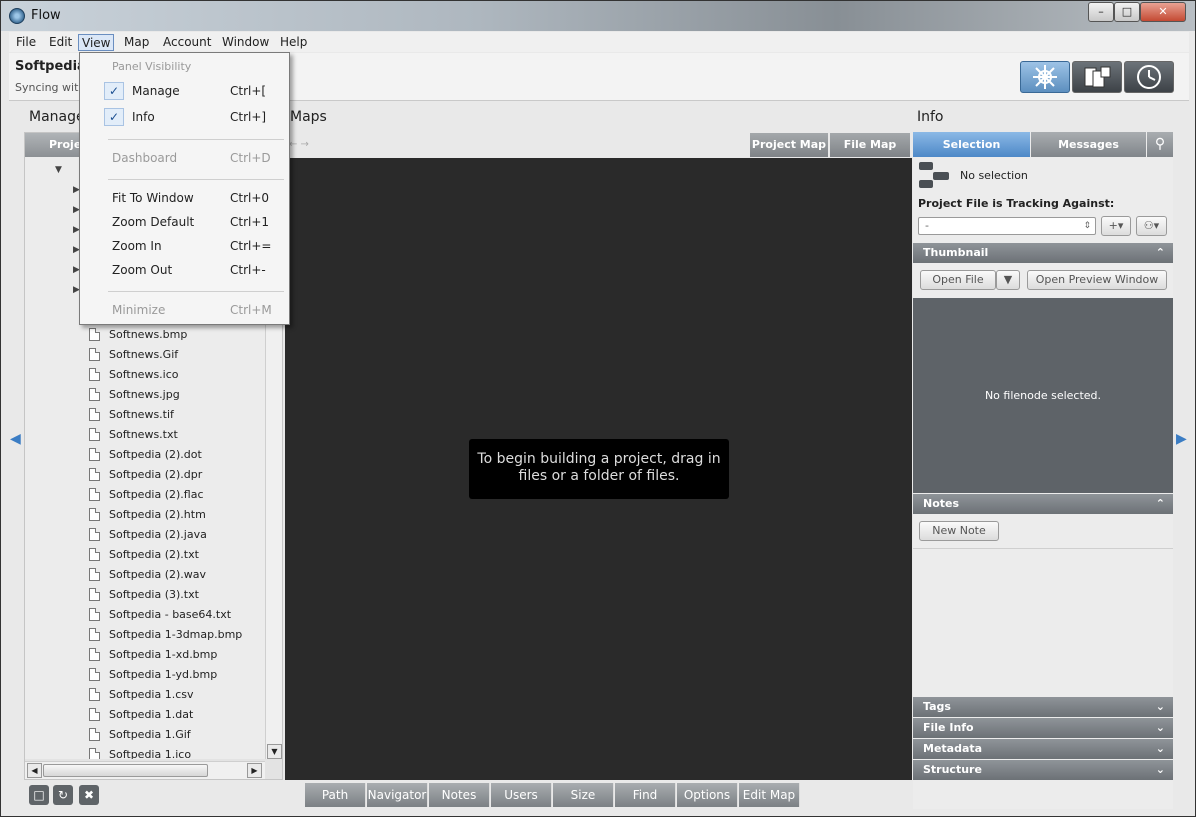  Describe the element at coordinates (184, 222) in the screenshot. I see `menu-item-zoom-default: Zoom Default Ctrl+1` at that location.